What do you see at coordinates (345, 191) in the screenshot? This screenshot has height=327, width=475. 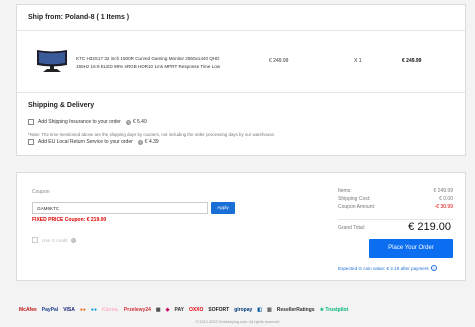 I see `items-label: Items:` at bounding box center [345, 191].